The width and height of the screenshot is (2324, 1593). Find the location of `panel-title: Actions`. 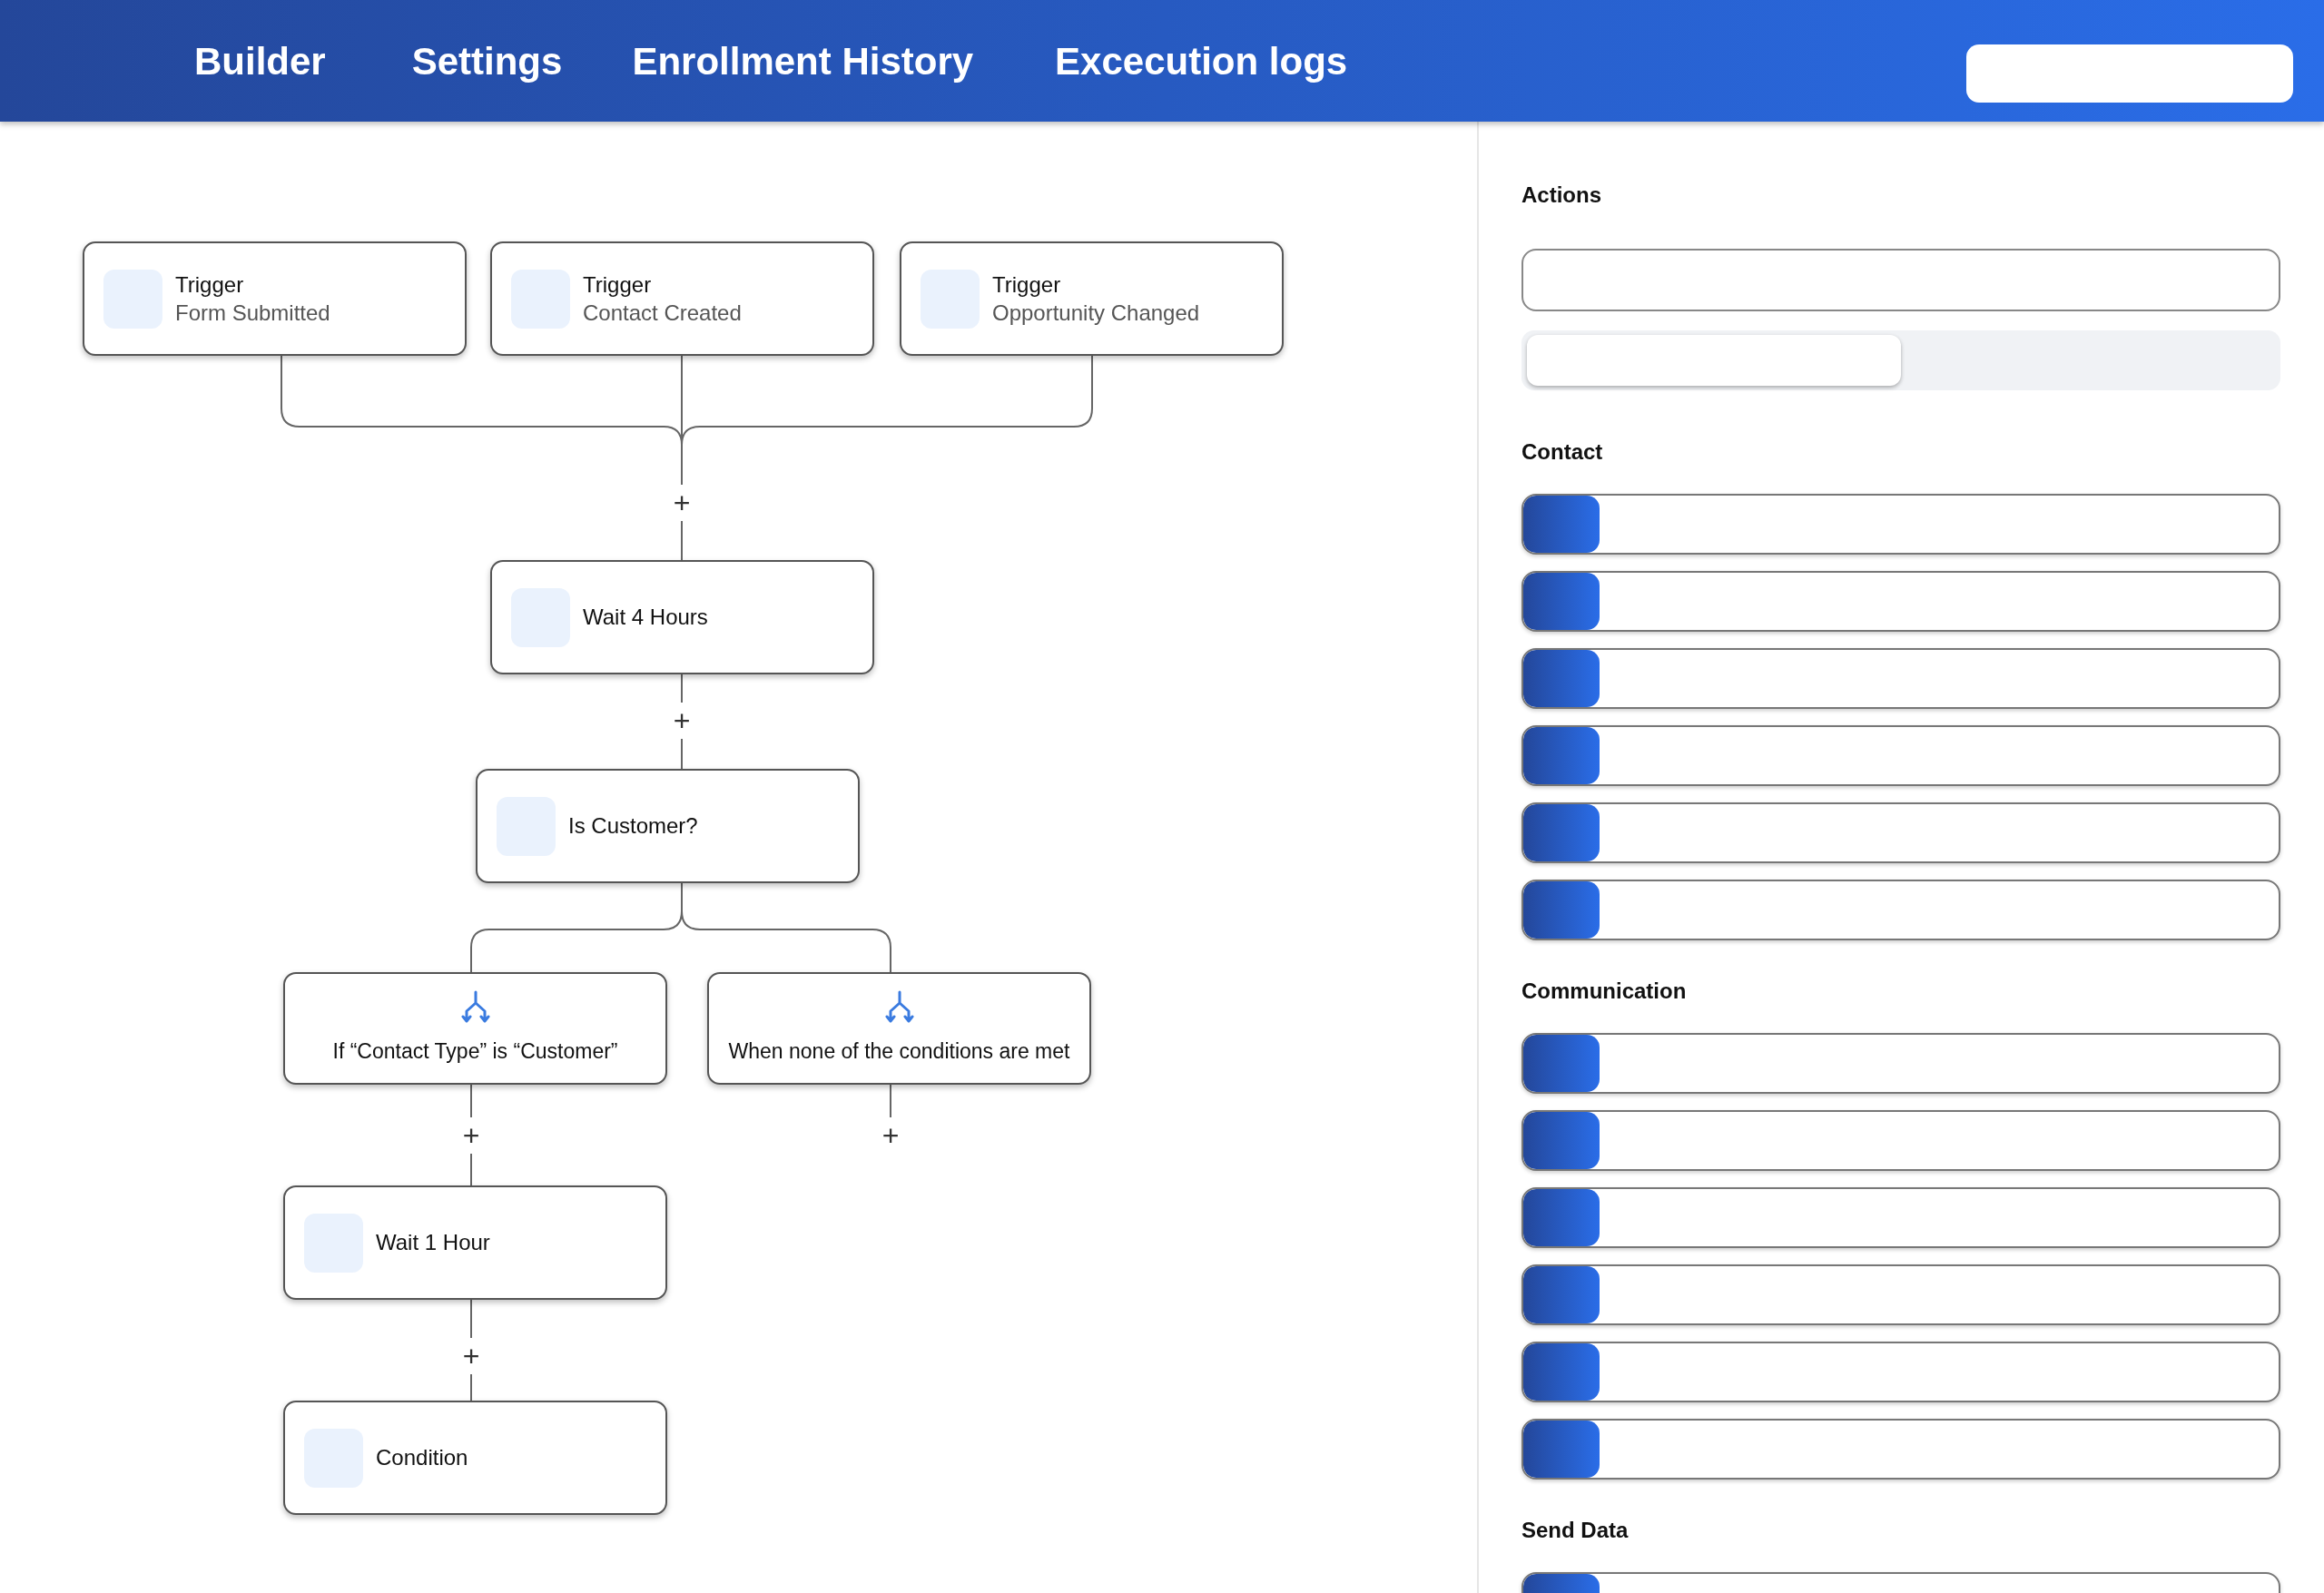

panel-title: Actions is located at coordinates (1561, 195).